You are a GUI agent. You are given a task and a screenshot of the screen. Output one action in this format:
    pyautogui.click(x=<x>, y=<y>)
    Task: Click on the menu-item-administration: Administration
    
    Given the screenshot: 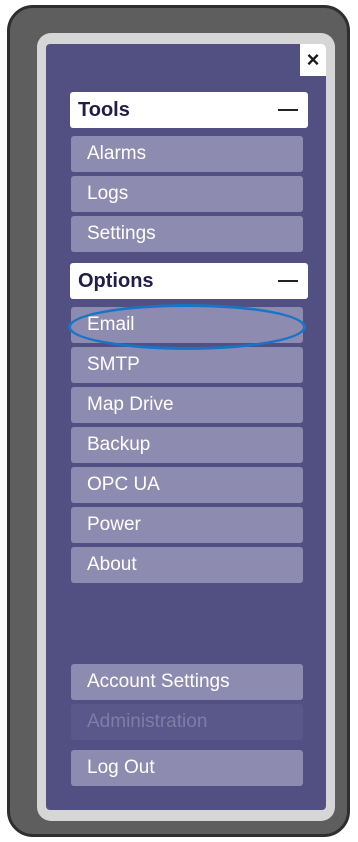 What is the action you would take?
    pyautogui.click(x=187, y=722)
    